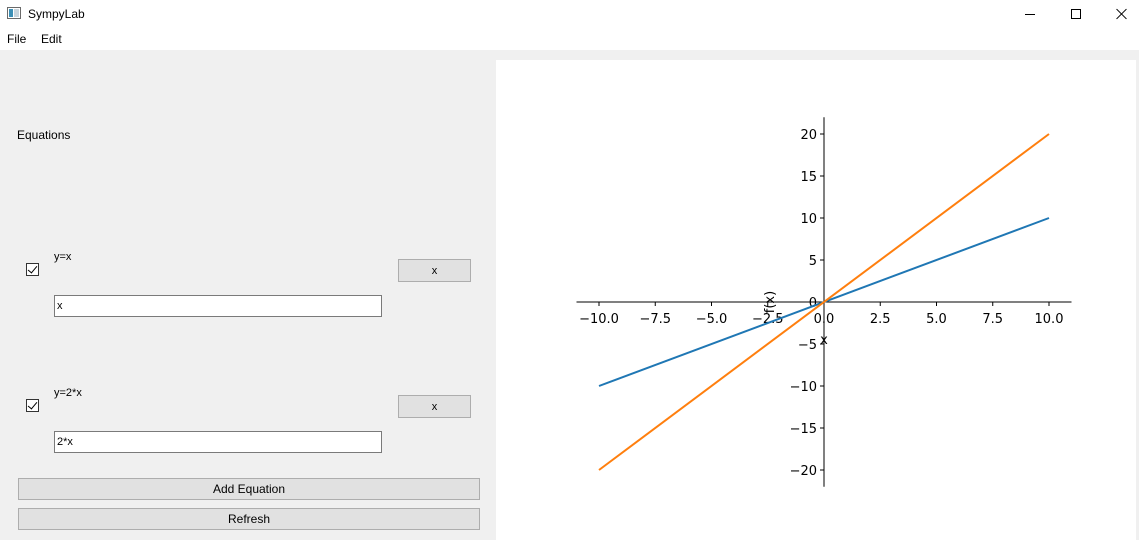 This screenshot has height=540, width=1139. What do you see at coordinates (16, 39) in the screenshot?
I see `menu-file: File` at bounding box center [16, 39].